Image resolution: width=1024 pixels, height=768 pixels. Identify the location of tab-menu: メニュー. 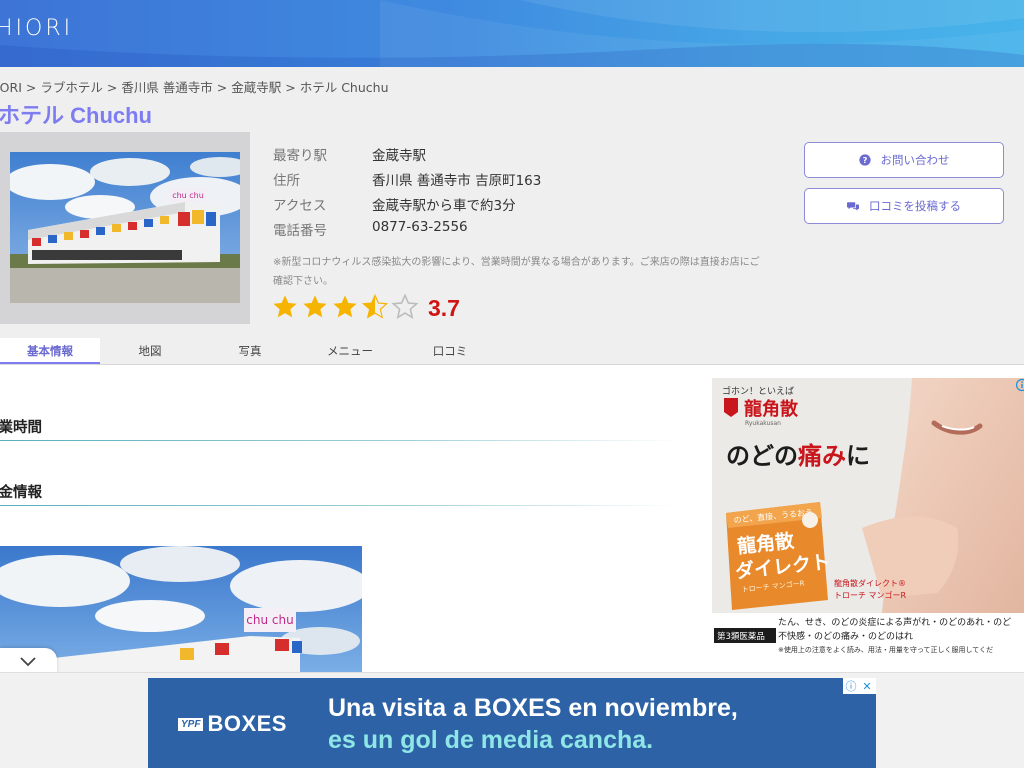
(350, 351).